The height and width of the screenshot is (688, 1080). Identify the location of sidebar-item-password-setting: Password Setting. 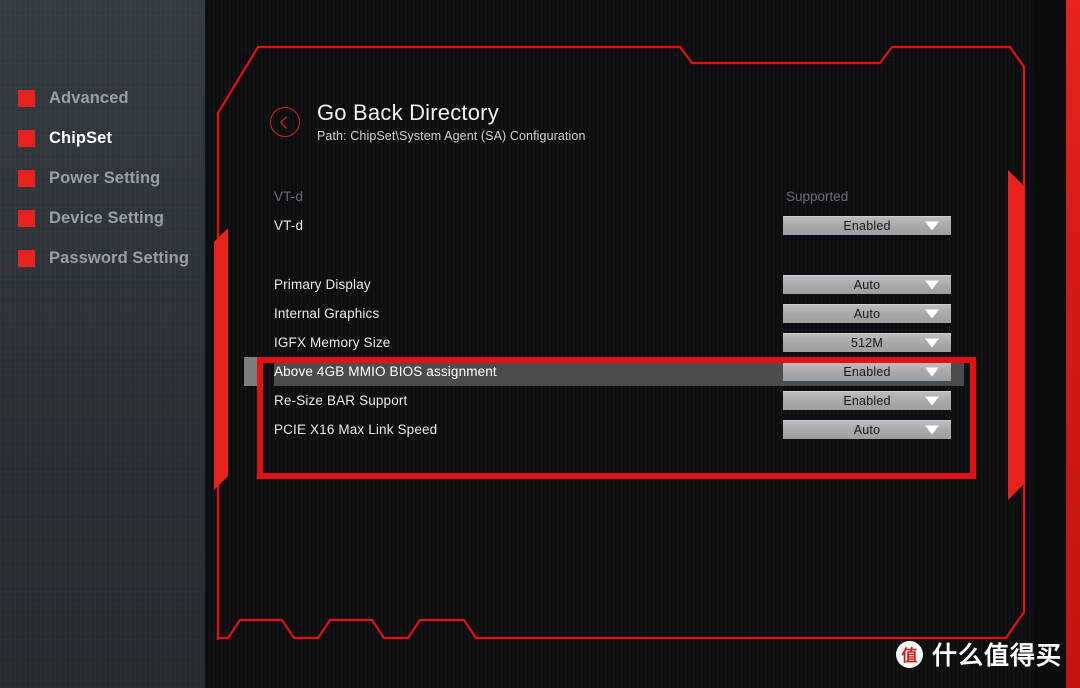
(102, 258).